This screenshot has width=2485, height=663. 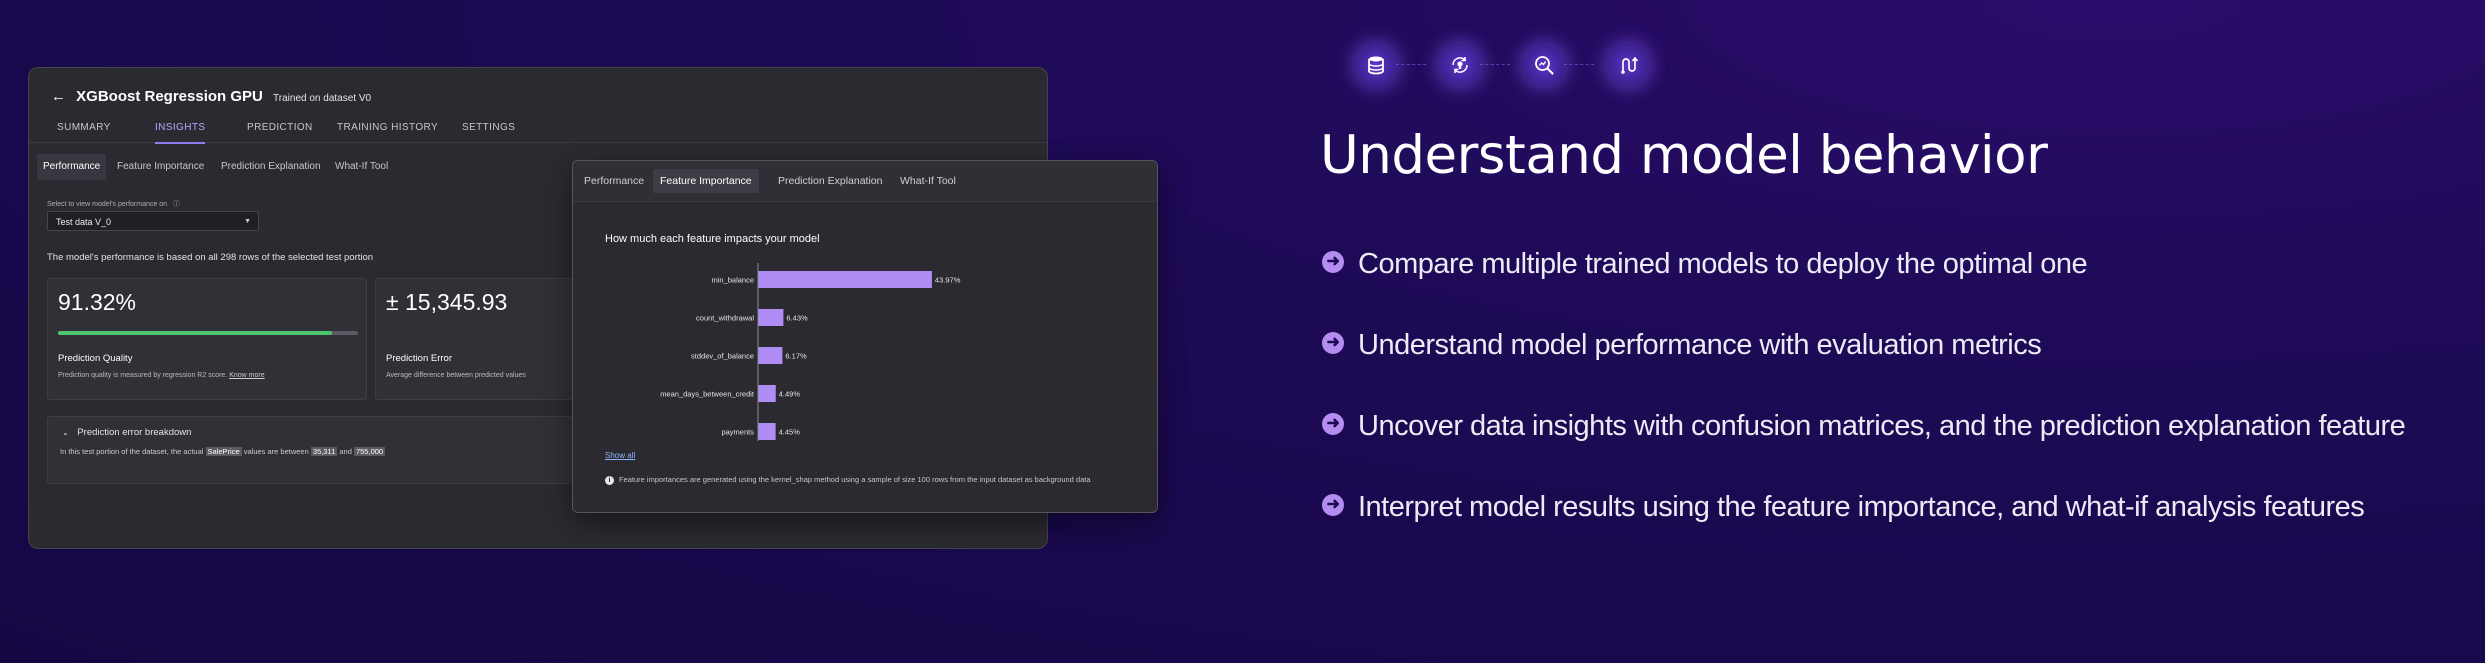 What do you see at coordinates (97, 302) in the screenshot?
I see `prediction-quality-value: 91.32%` at bounding box center [97, 302].